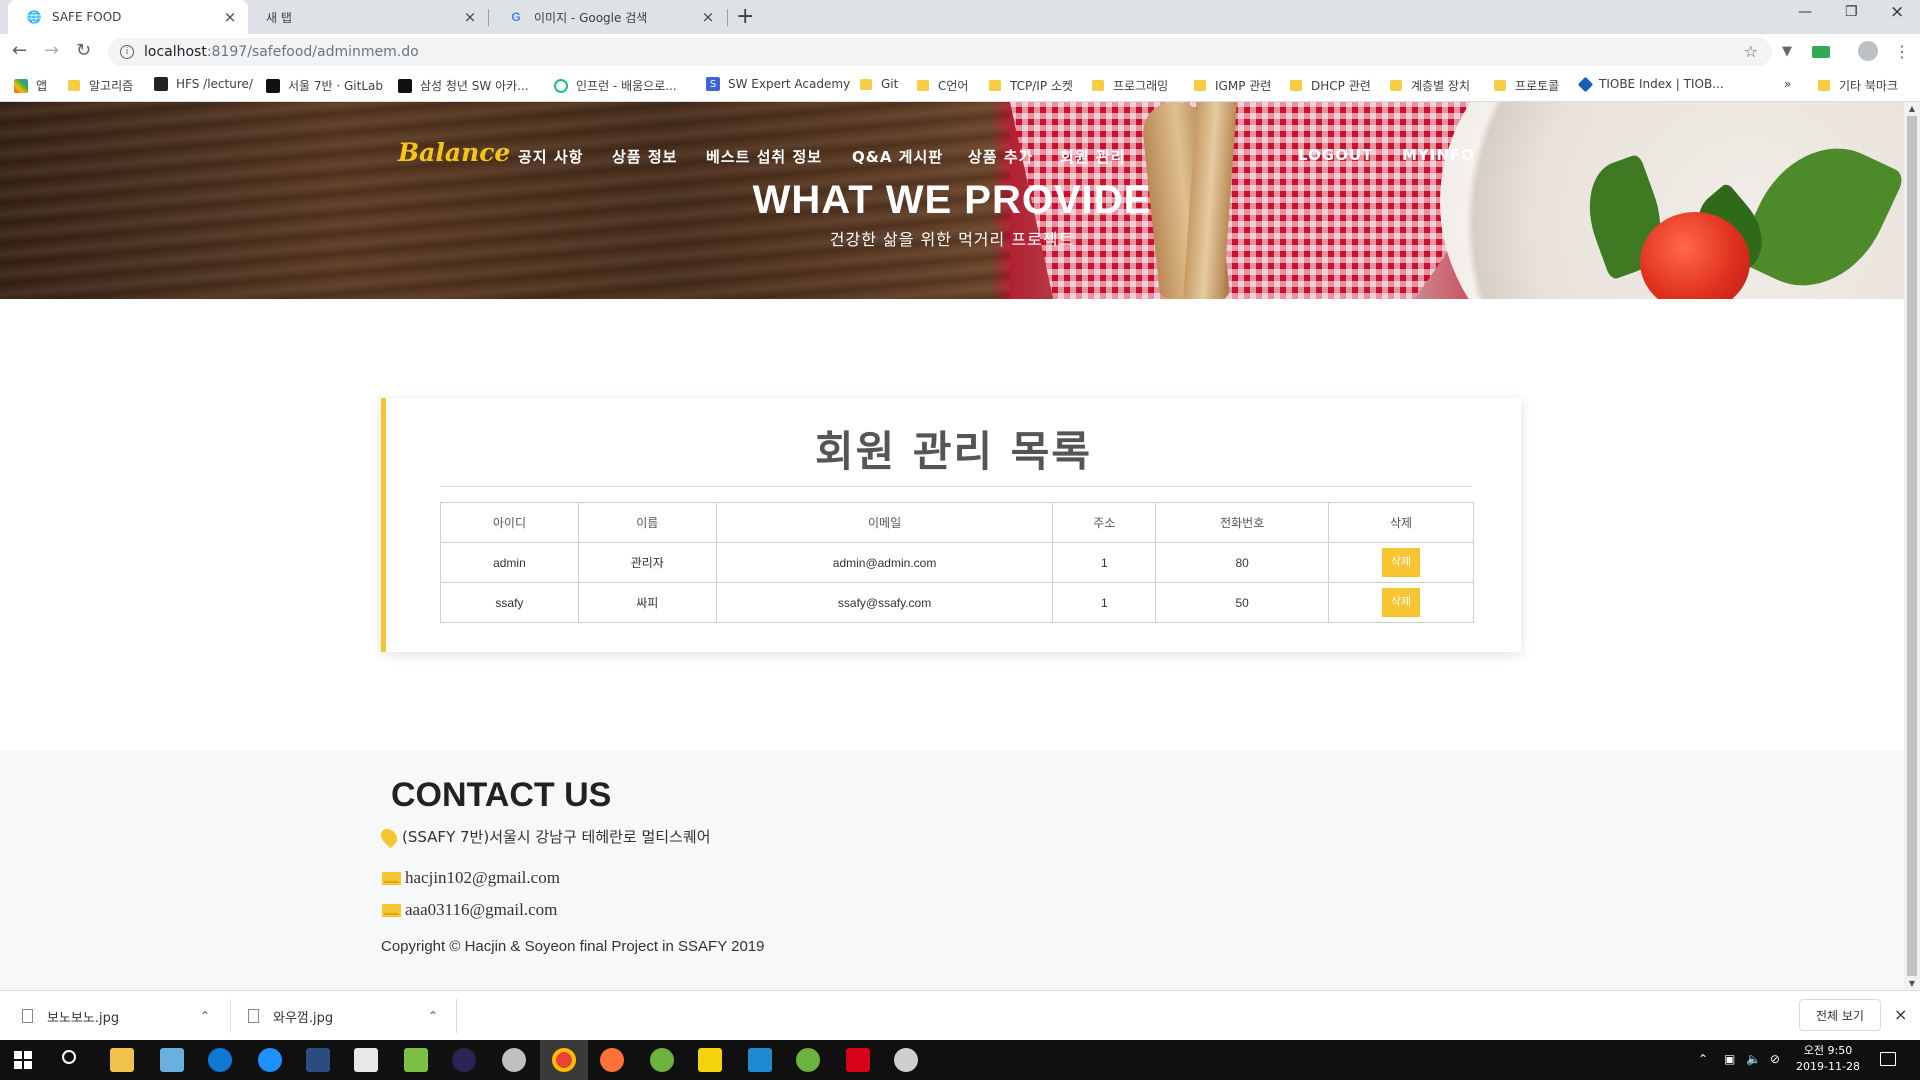 This screenshot has width=1920, height=1080. Describe the element at coordinates (1729, 1059) in the screenshot. I see `network-icon: ▣` at that location.